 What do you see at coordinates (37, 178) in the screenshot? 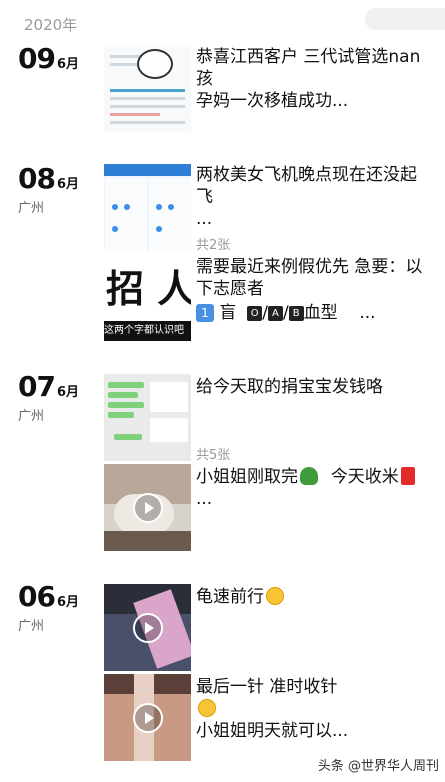
I see `day-number: 08` at bounding box center [37, 178].